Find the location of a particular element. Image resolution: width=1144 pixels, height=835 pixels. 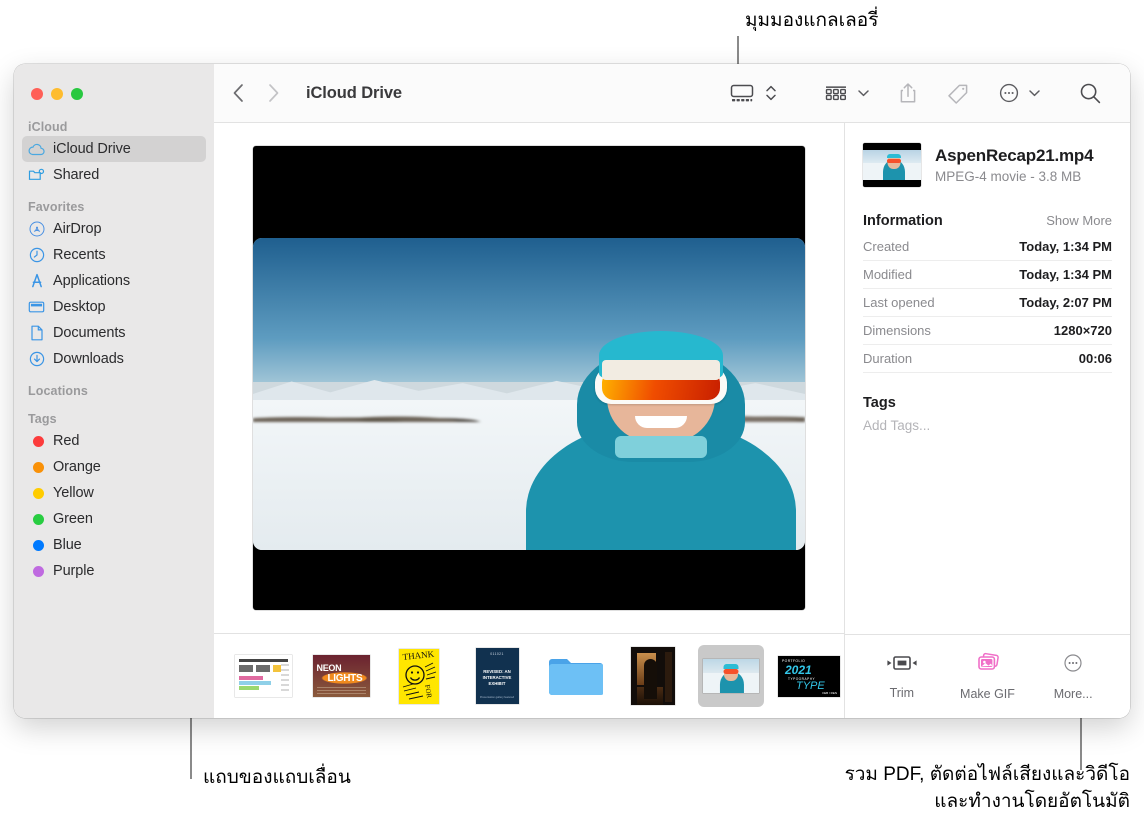

sidebar-item-recents: Recents is located at coordinates (114, 255).